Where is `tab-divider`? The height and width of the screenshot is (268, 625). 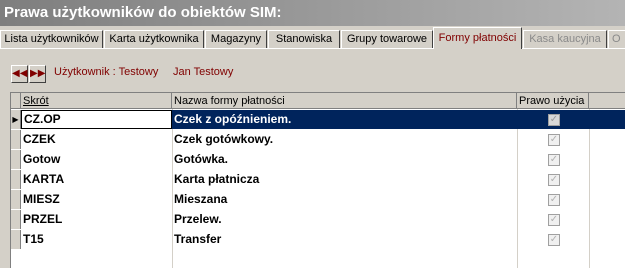 tab-divider is located at coordinates (312, 48).